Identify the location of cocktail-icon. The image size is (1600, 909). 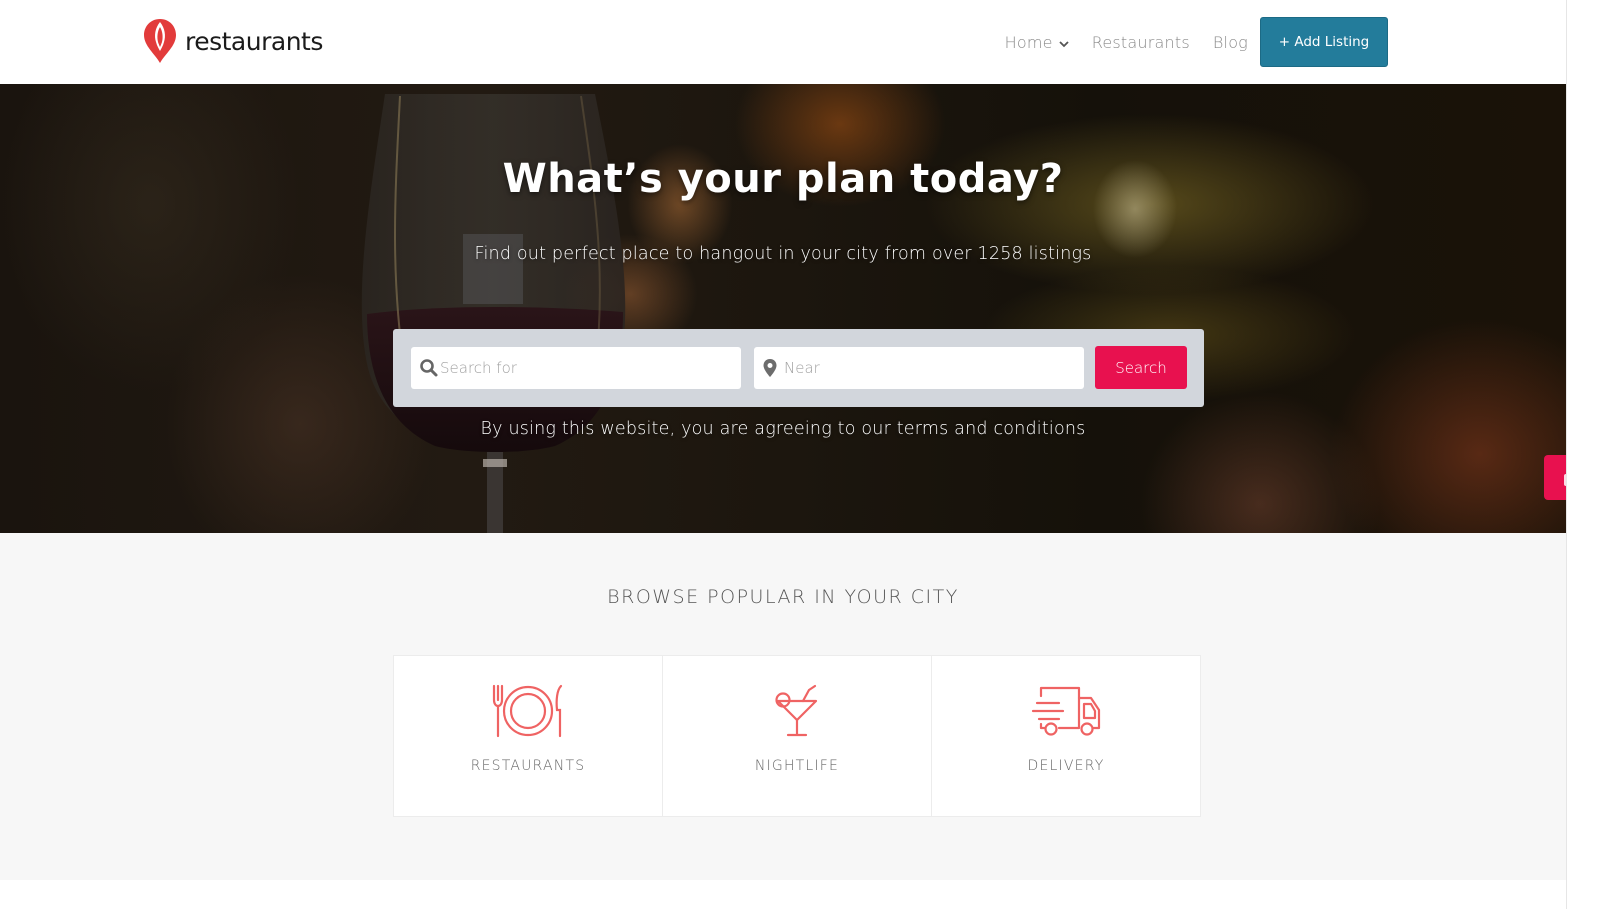
(796, 710).